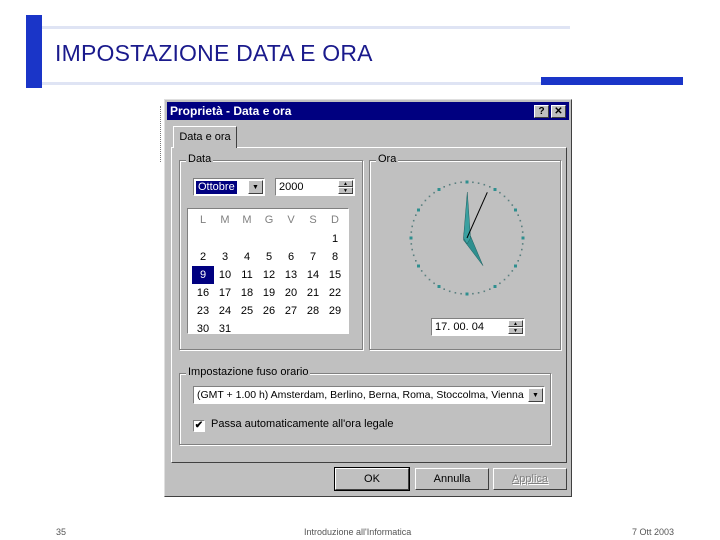  Describe the element at coordinates (216, 187) in the screenshot. I see `month-value: Ottobre` at that location.